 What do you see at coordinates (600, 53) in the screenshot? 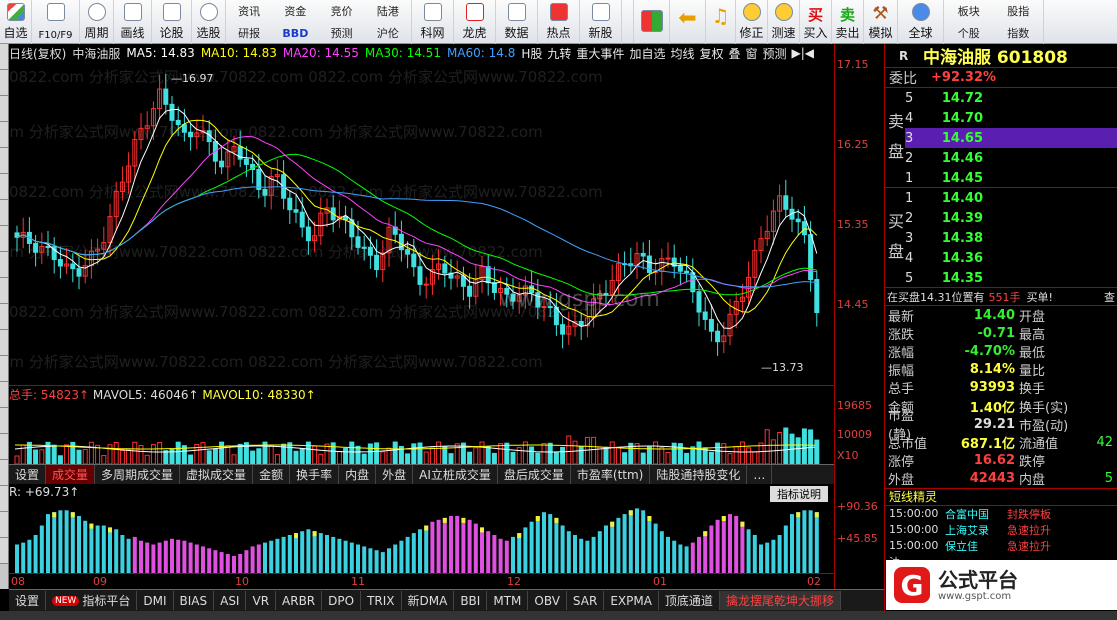
I see `major-events-button: 重大事件` at bounding box center [600, 53].